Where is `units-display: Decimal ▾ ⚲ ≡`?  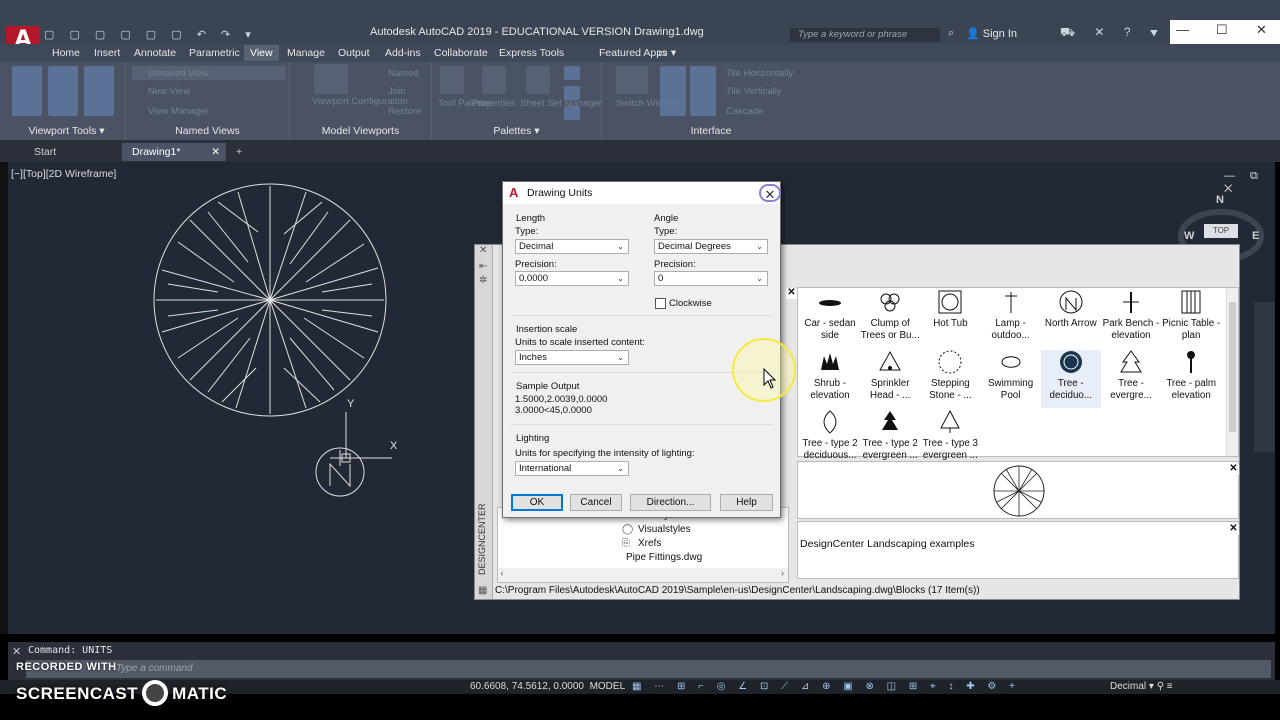 units-display: Decimal ▾ ⚲ ≡ is located at coordinates (1141, 687).